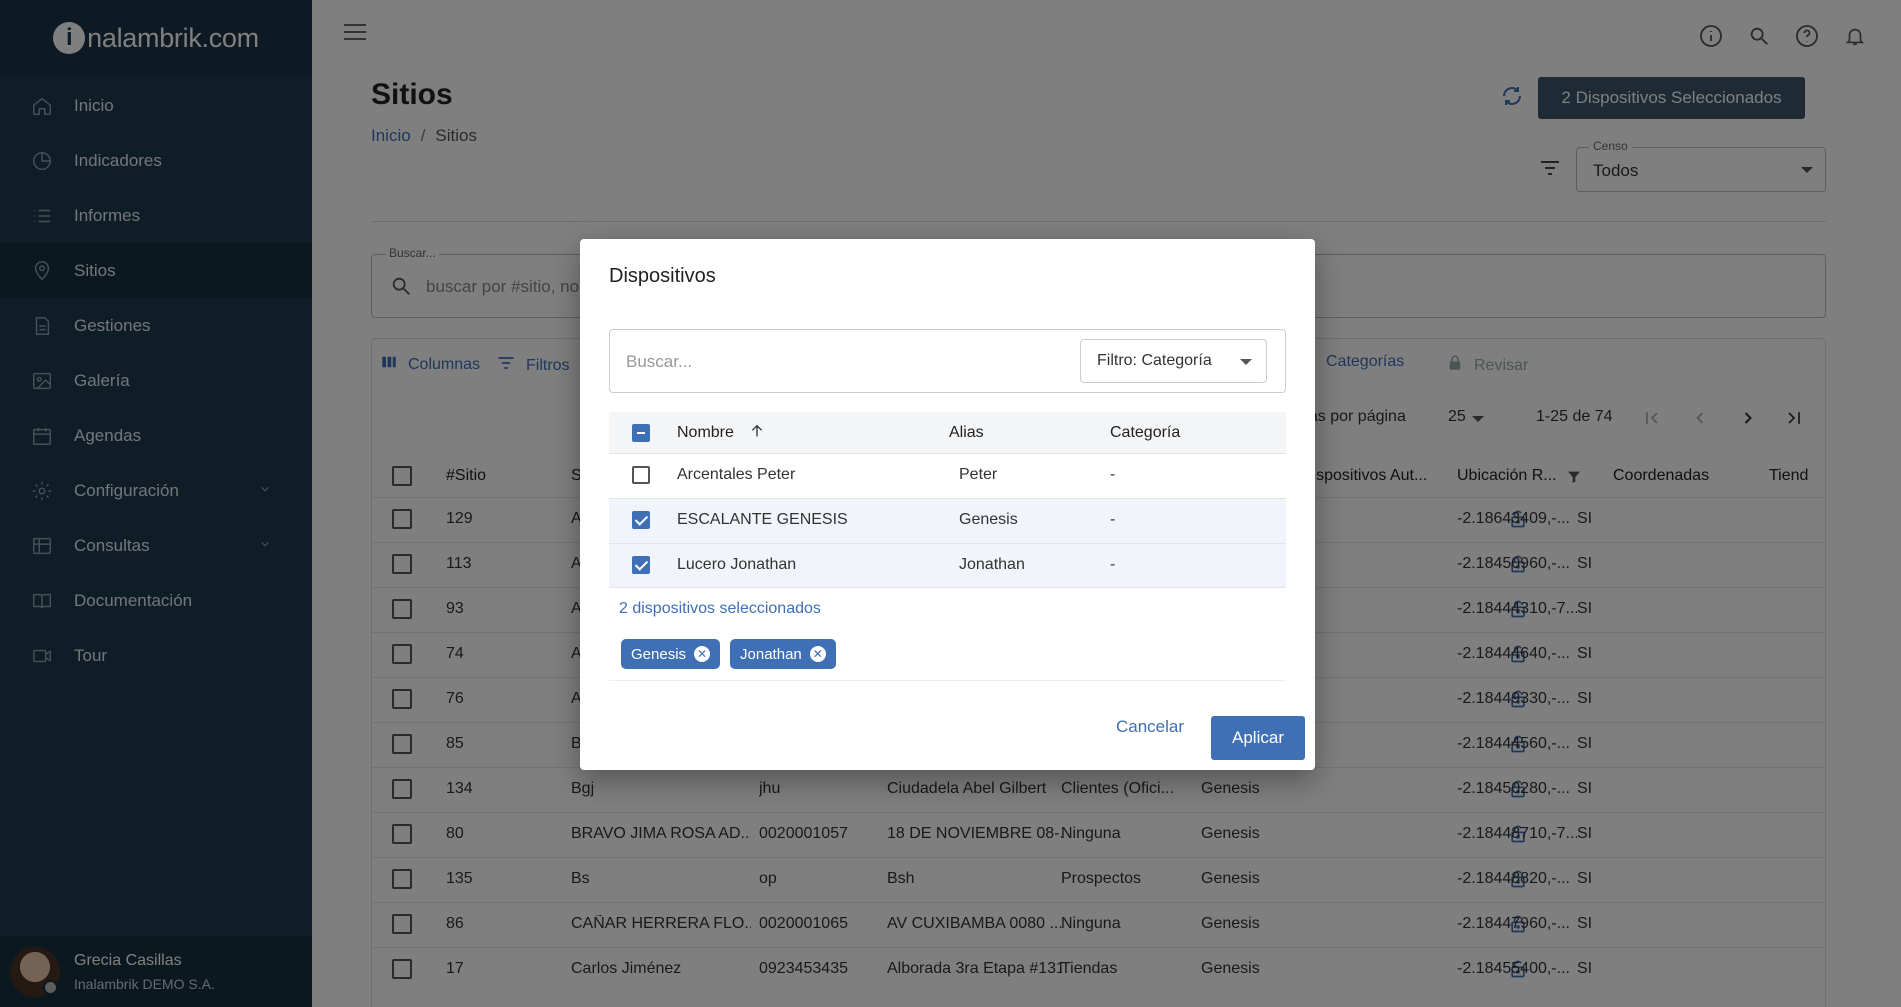 Image resolution: width=1901 pixels, height=1007 pixels. What do you see at coordinates (1154, 360) in the screenshot?
I see `category-filter-value: Filtro: Categoría` at bounding box center [1154, 360].